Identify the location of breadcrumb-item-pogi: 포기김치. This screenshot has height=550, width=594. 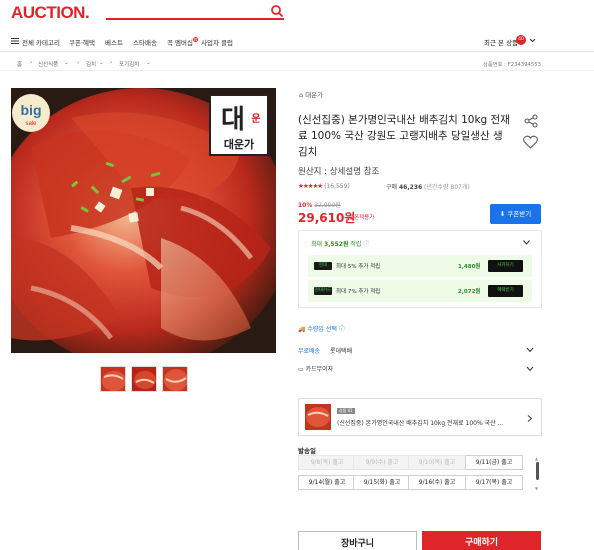
(129, 64).